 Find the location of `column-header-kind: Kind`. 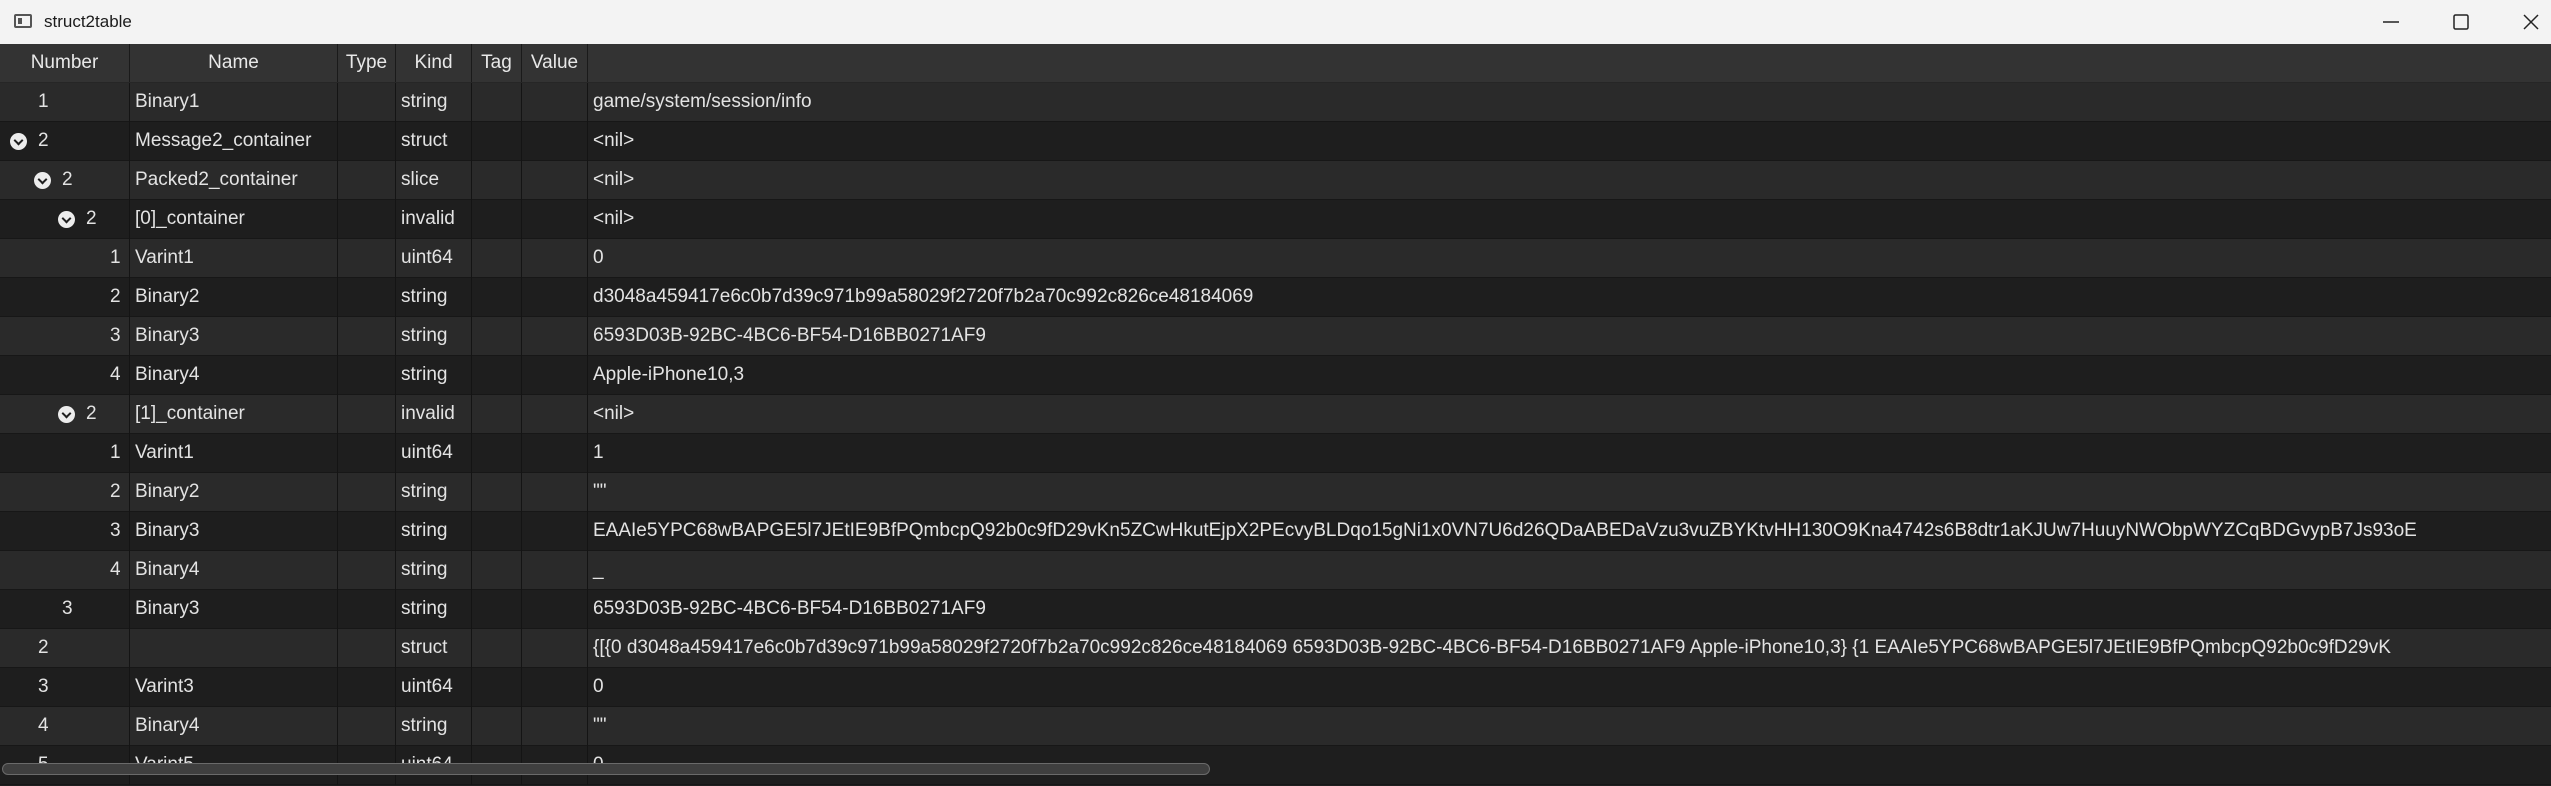

column-header-kind: Kind is located at coordinates (434, 63).